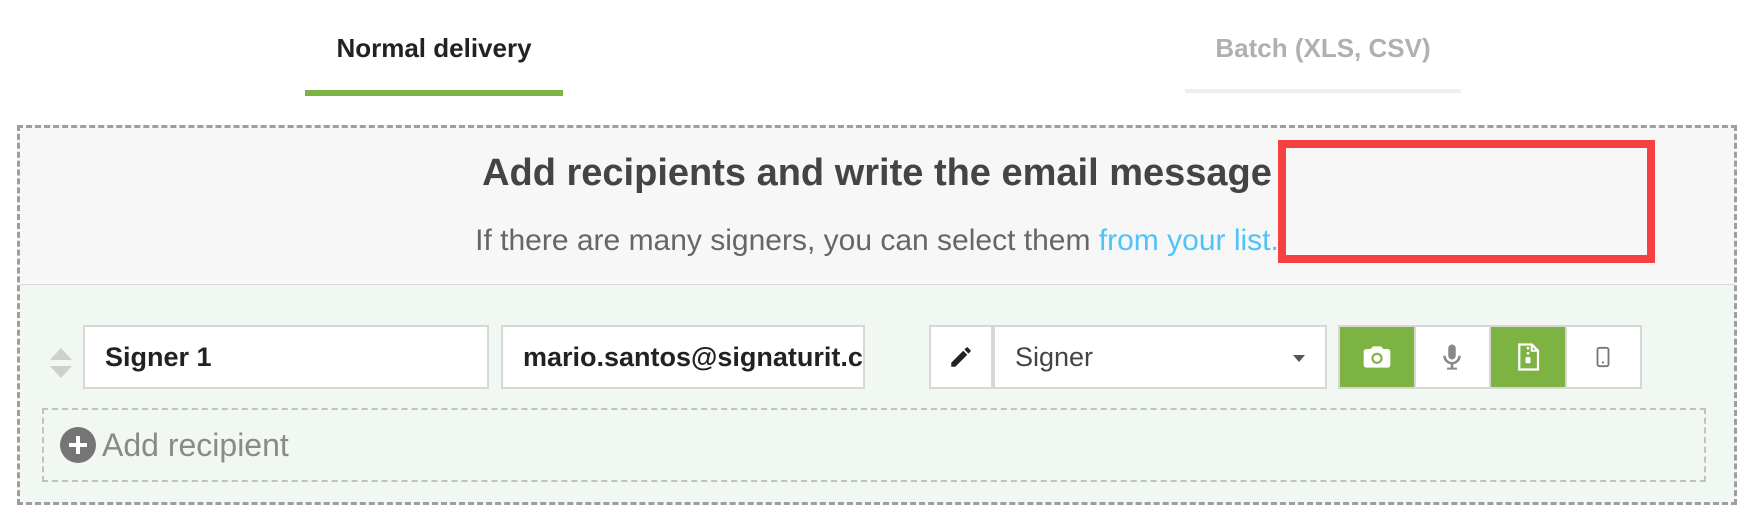 The image size is (1760, 505). I want to click on mobile-option-button, so click(1604, 357).